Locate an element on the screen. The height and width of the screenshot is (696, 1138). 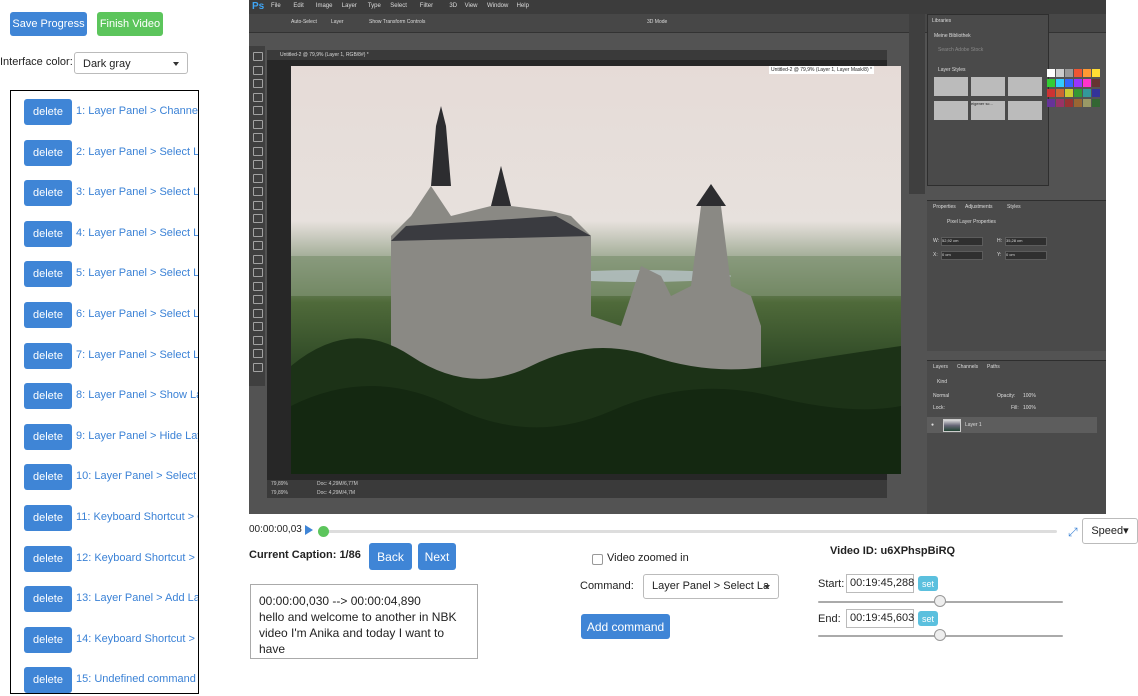
video-id: Video ID: u6XPhspBiRQ is located at coordinates (893, 551).